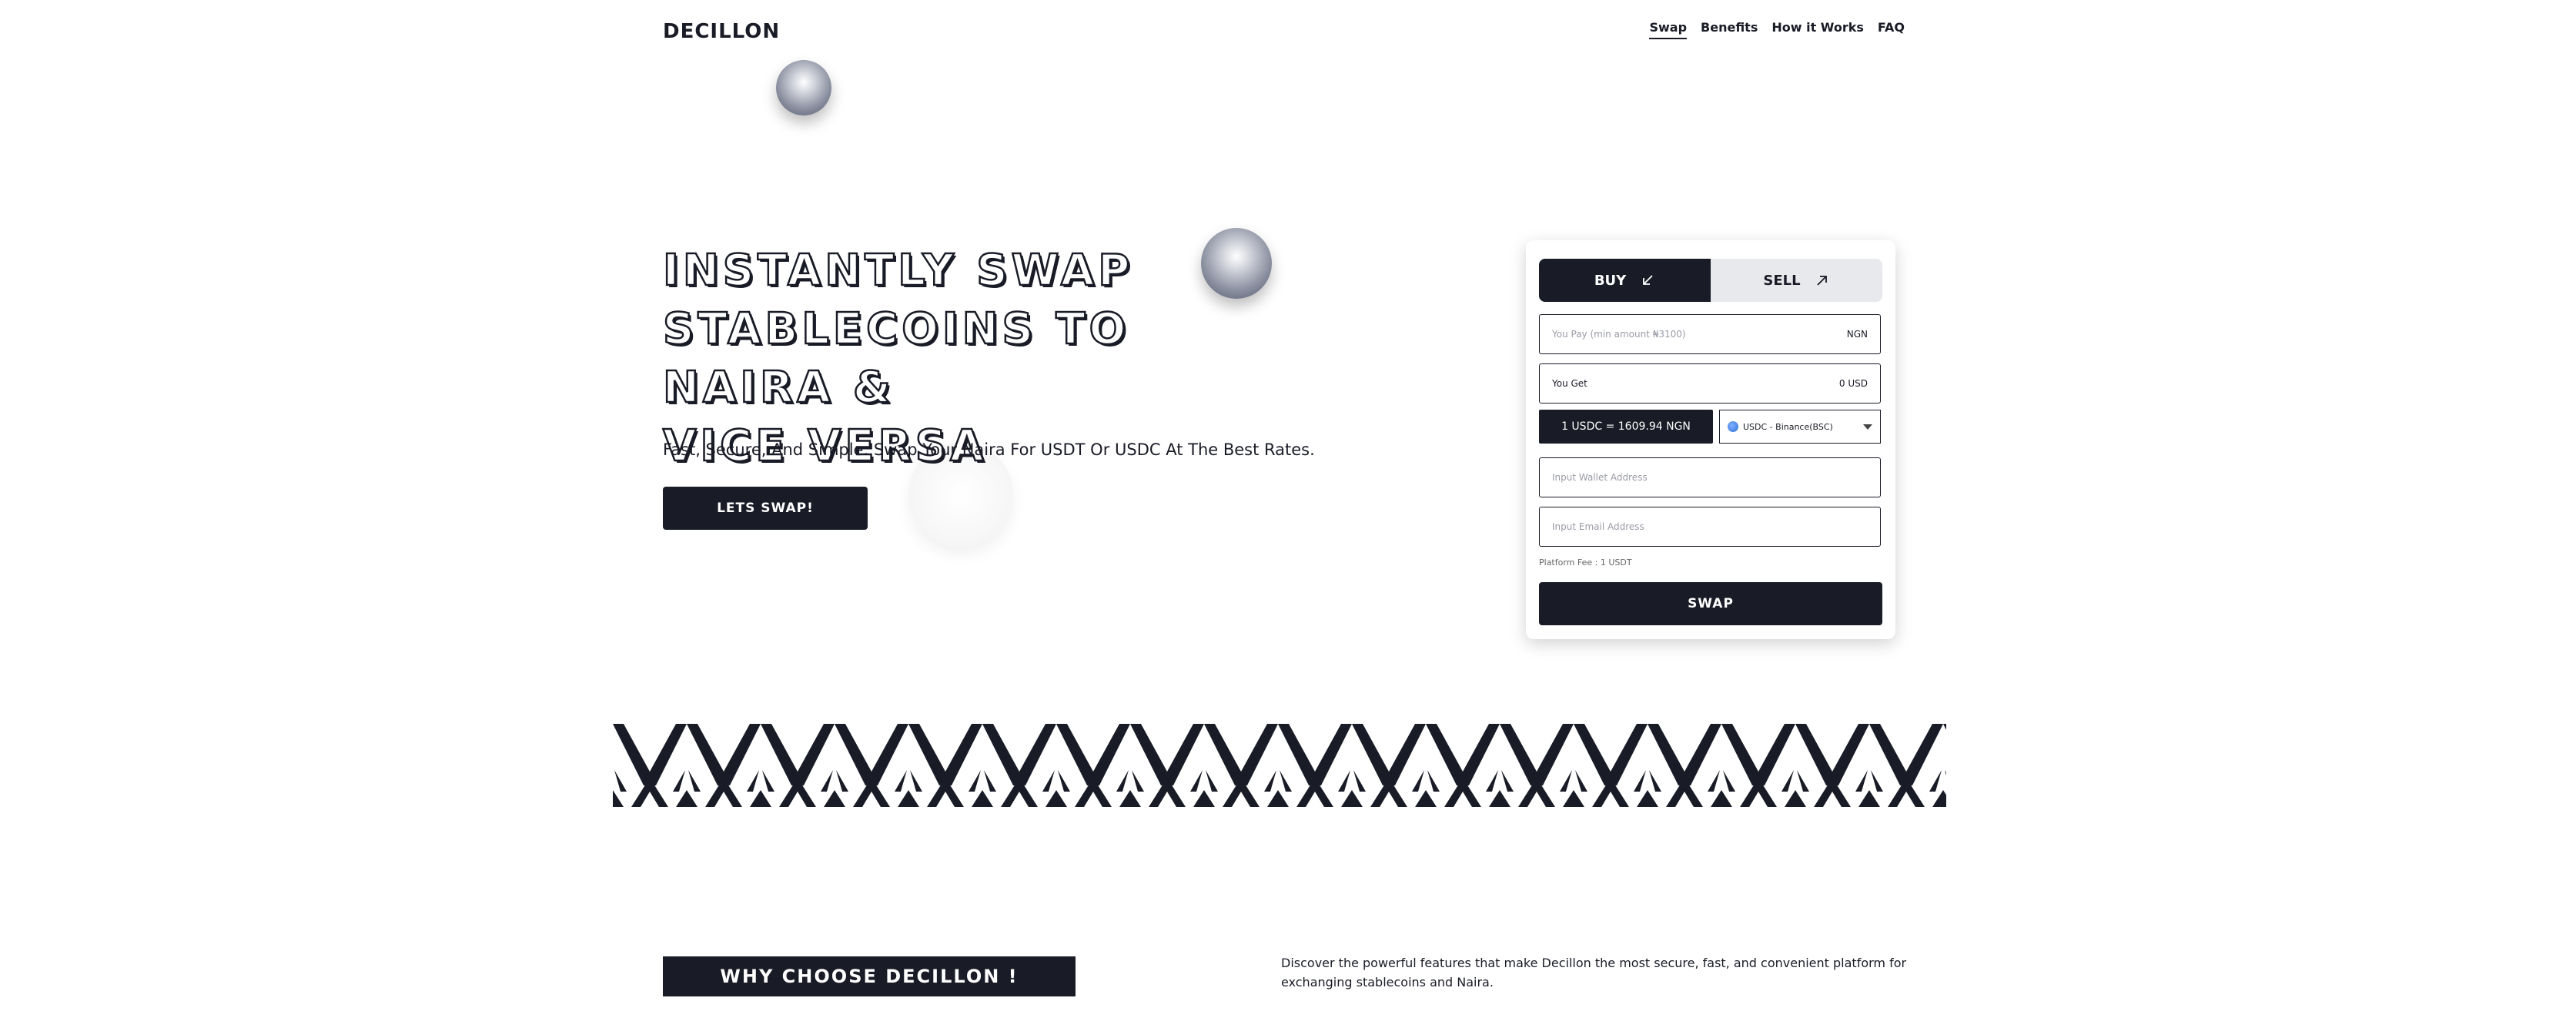 The height and width of the screenshot is (1018, 2576). Describe the element at coordinates (1598, 526) in the screenshot. I see `email-address-placeholder: Input Email Address` at that location.